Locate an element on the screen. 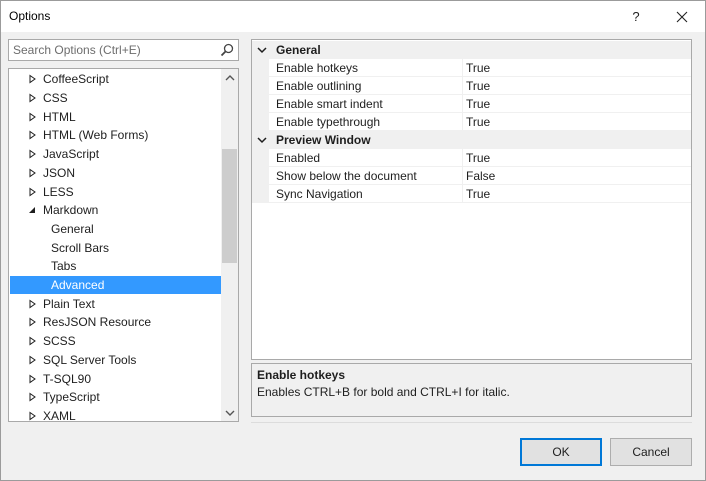 The image size is (706, 481). tree-scrollbar is located at coordinates (229, 245).